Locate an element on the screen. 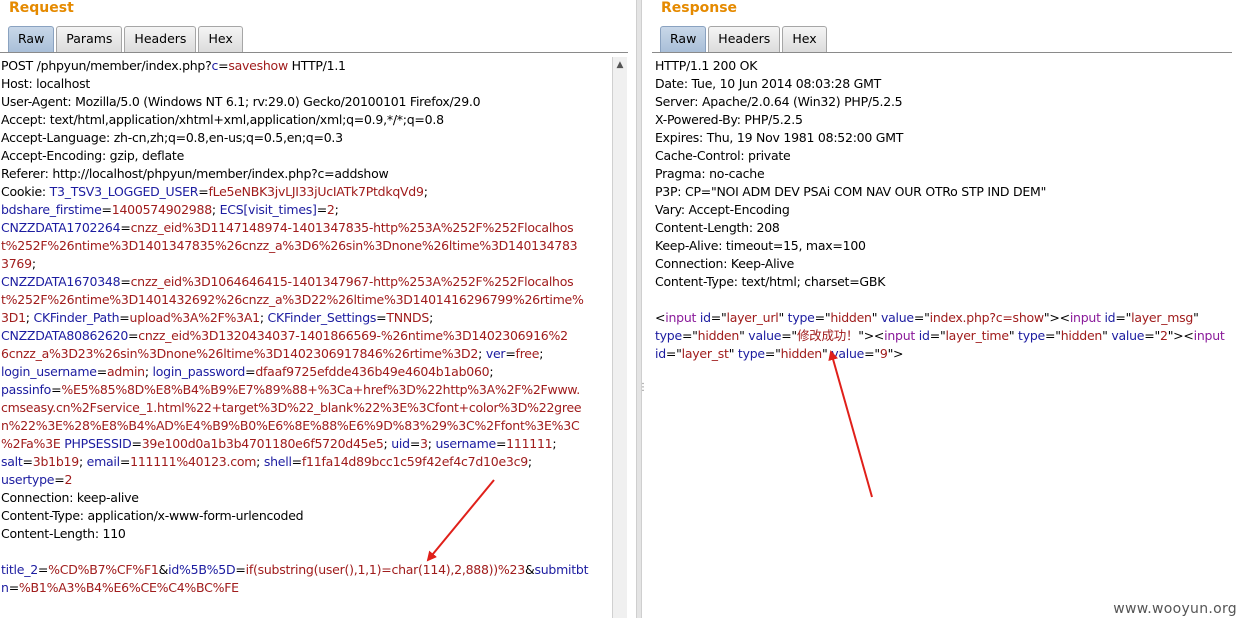 The image size is (1239, 618). wooyun-watermark: www.wooyun.org is located at coordinates (1175, 609).